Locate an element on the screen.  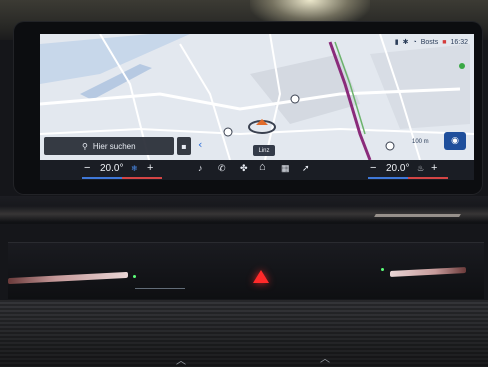
passenger-temp-indicator is located at coordinates (408, 178).